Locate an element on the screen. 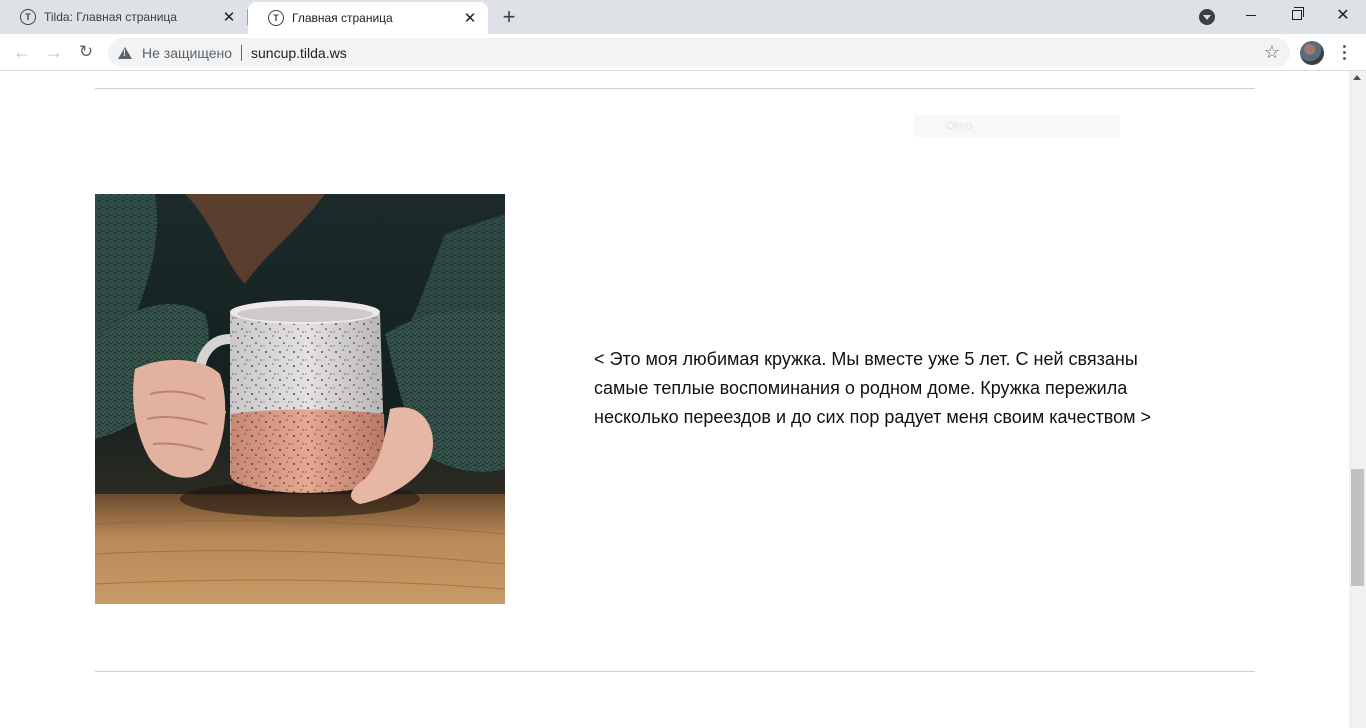 The height and width of the screenshot is (728, 1366). tab-search-icon is located at coordinates (1207, 17).